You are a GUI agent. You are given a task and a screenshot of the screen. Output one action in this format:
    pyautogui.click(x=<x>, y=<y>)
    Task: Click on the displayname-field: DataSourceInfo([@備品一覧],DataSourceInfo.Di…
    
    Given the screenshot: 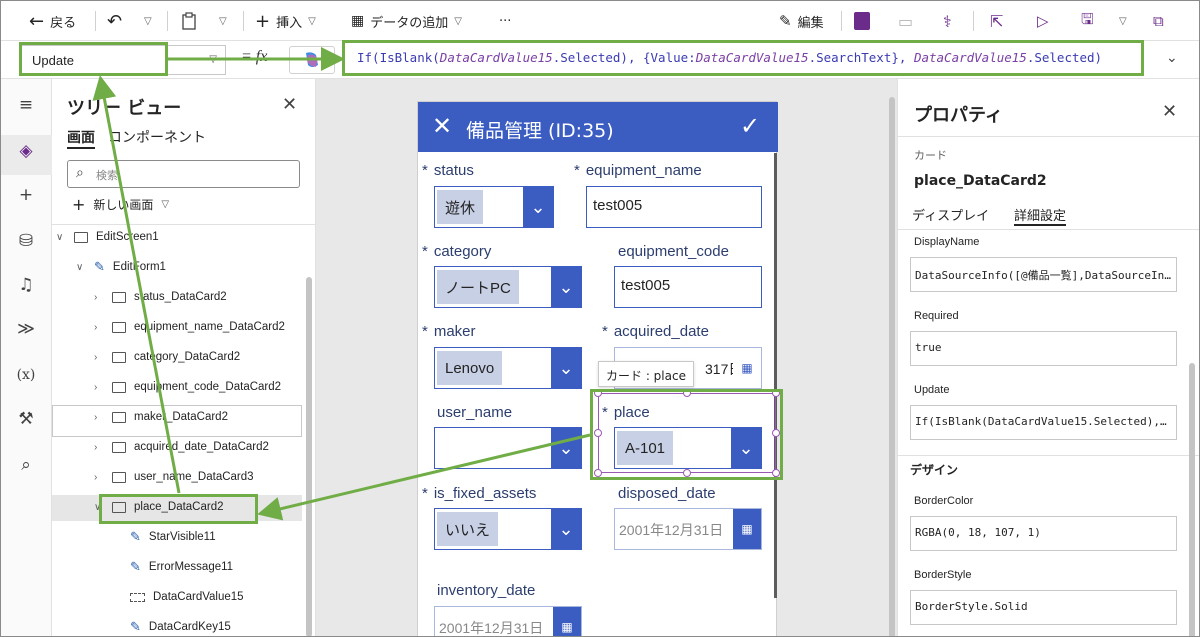 What is the action you would take?
    pyautogui.click(x=1043, y=274)
    